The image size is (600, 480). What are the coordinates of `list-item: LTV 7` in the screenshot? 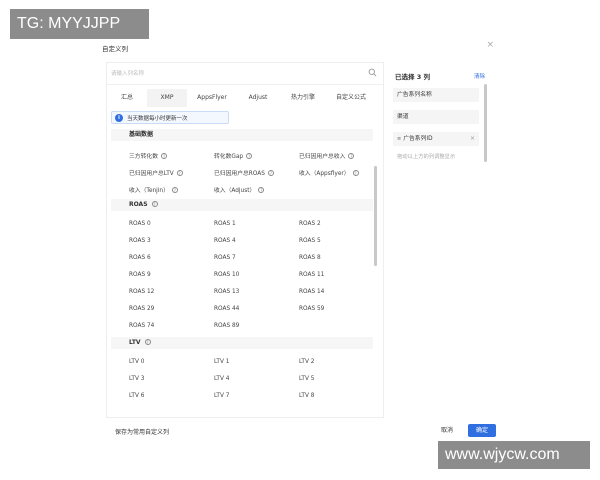 It's located at (221, 396).